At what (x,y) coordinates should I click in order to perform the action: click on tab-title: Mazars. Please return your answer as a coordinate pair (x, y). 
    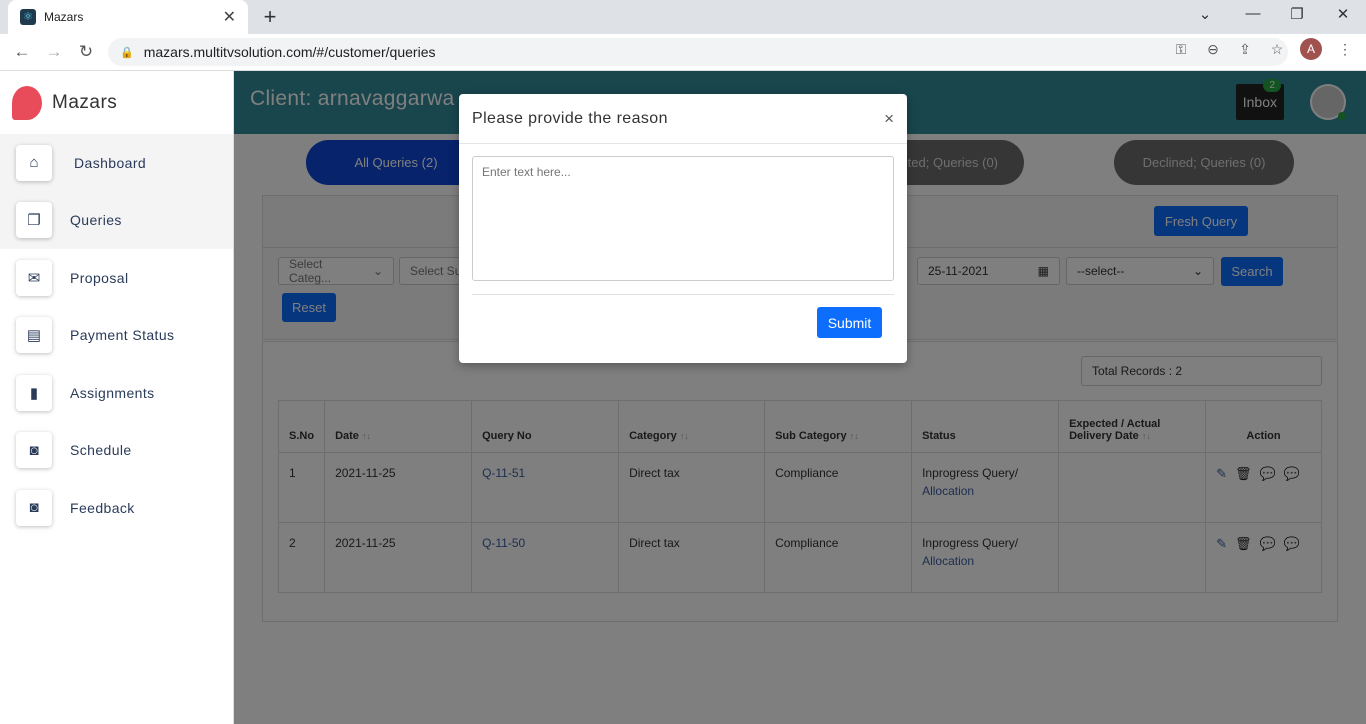
    Looking at the image, I should click on (64, 17).